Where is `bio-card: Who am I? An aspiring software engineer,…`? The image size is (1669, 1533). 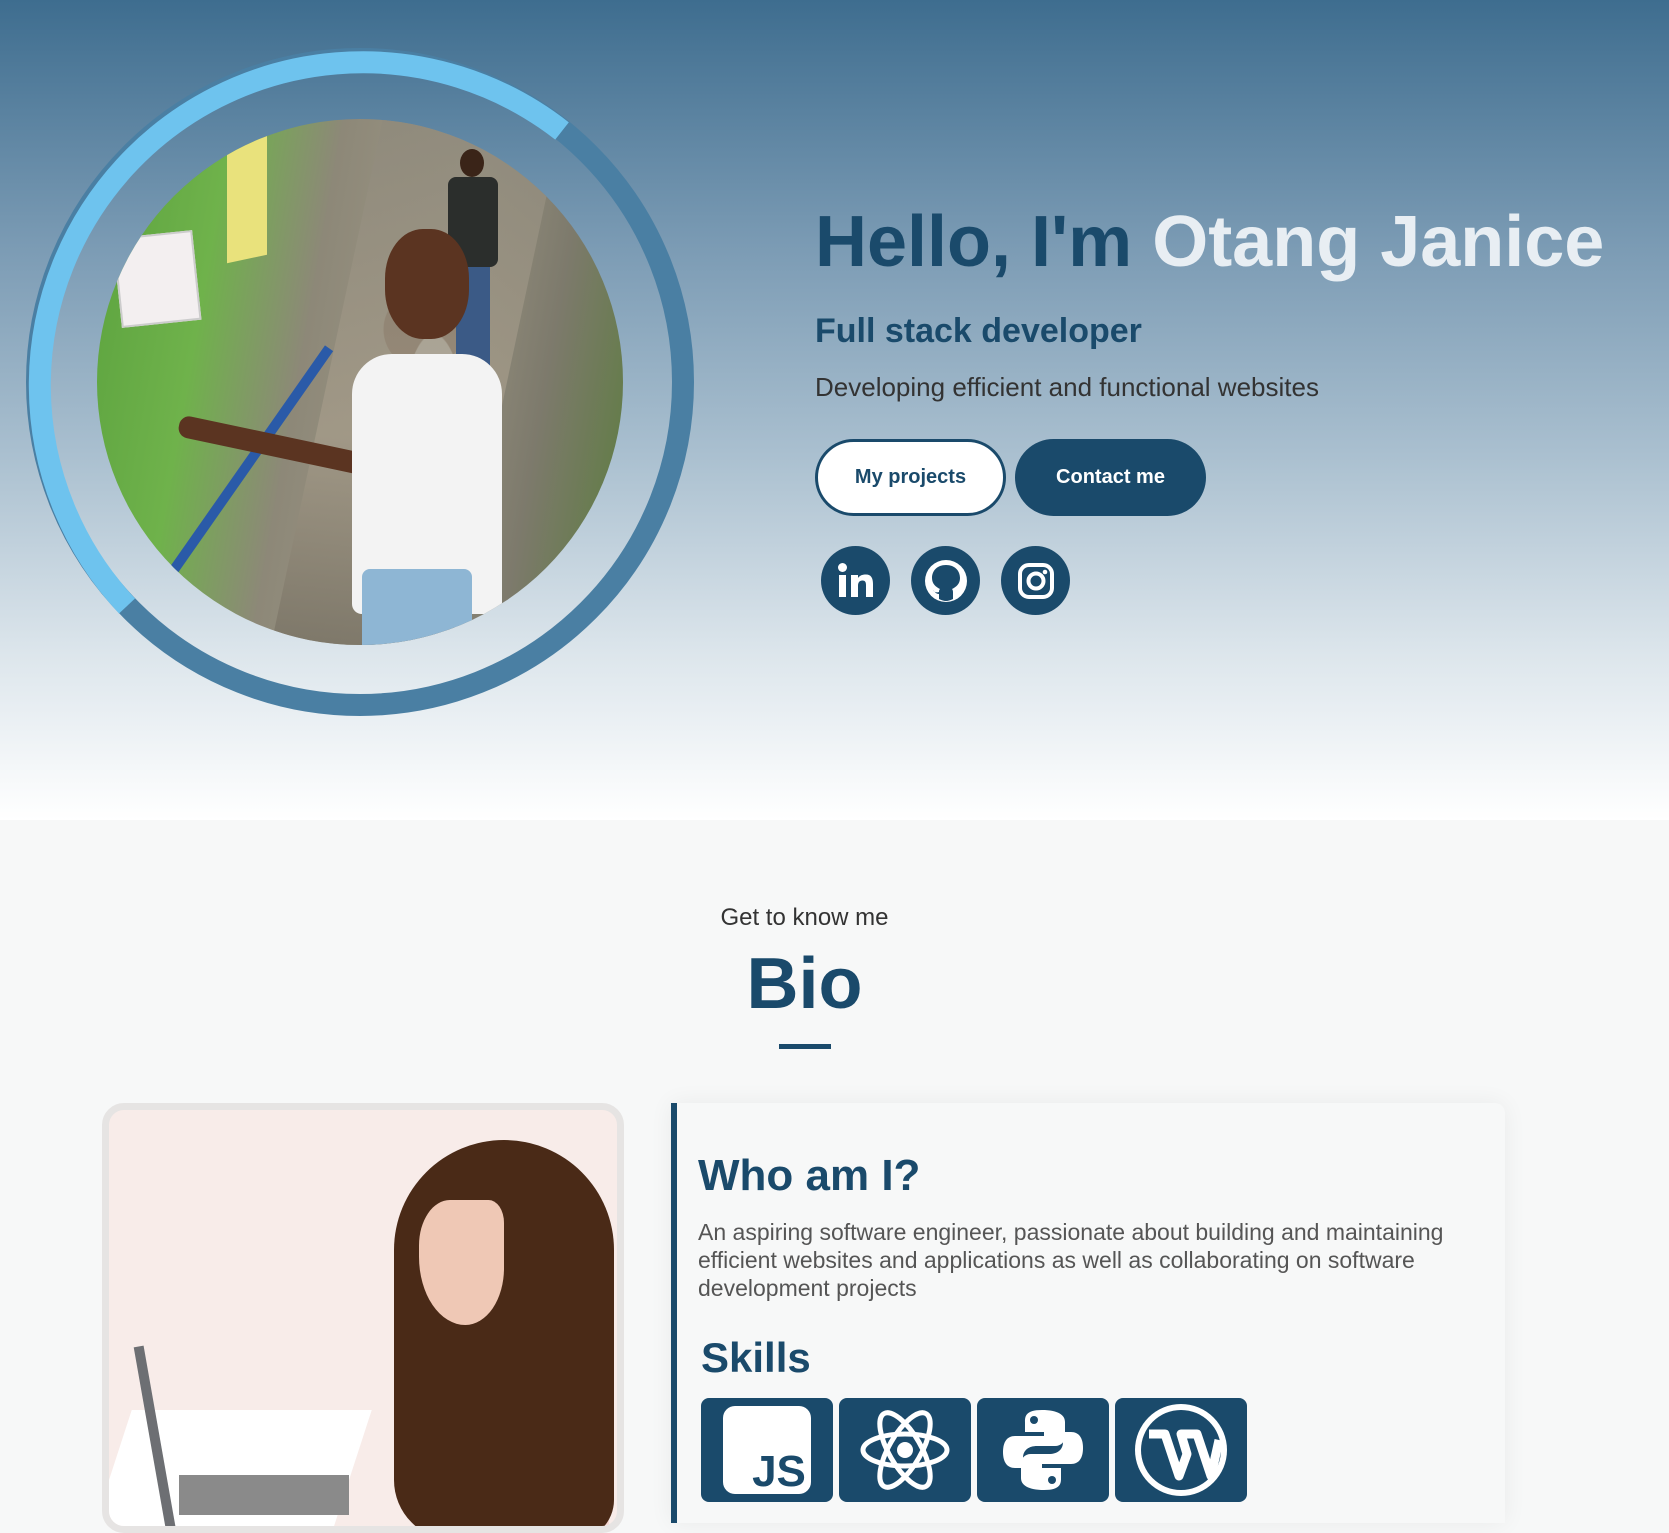 bio-card: Who am I? An aspiring software engineer,… is located at coordinates (1088, 1313).